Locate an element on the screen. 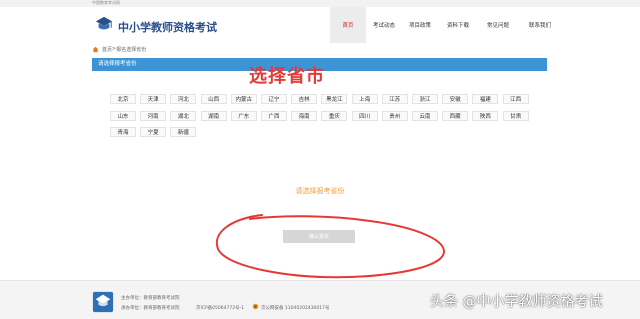  nav-policy: 项目政策 is located at coordinates (420, 25).